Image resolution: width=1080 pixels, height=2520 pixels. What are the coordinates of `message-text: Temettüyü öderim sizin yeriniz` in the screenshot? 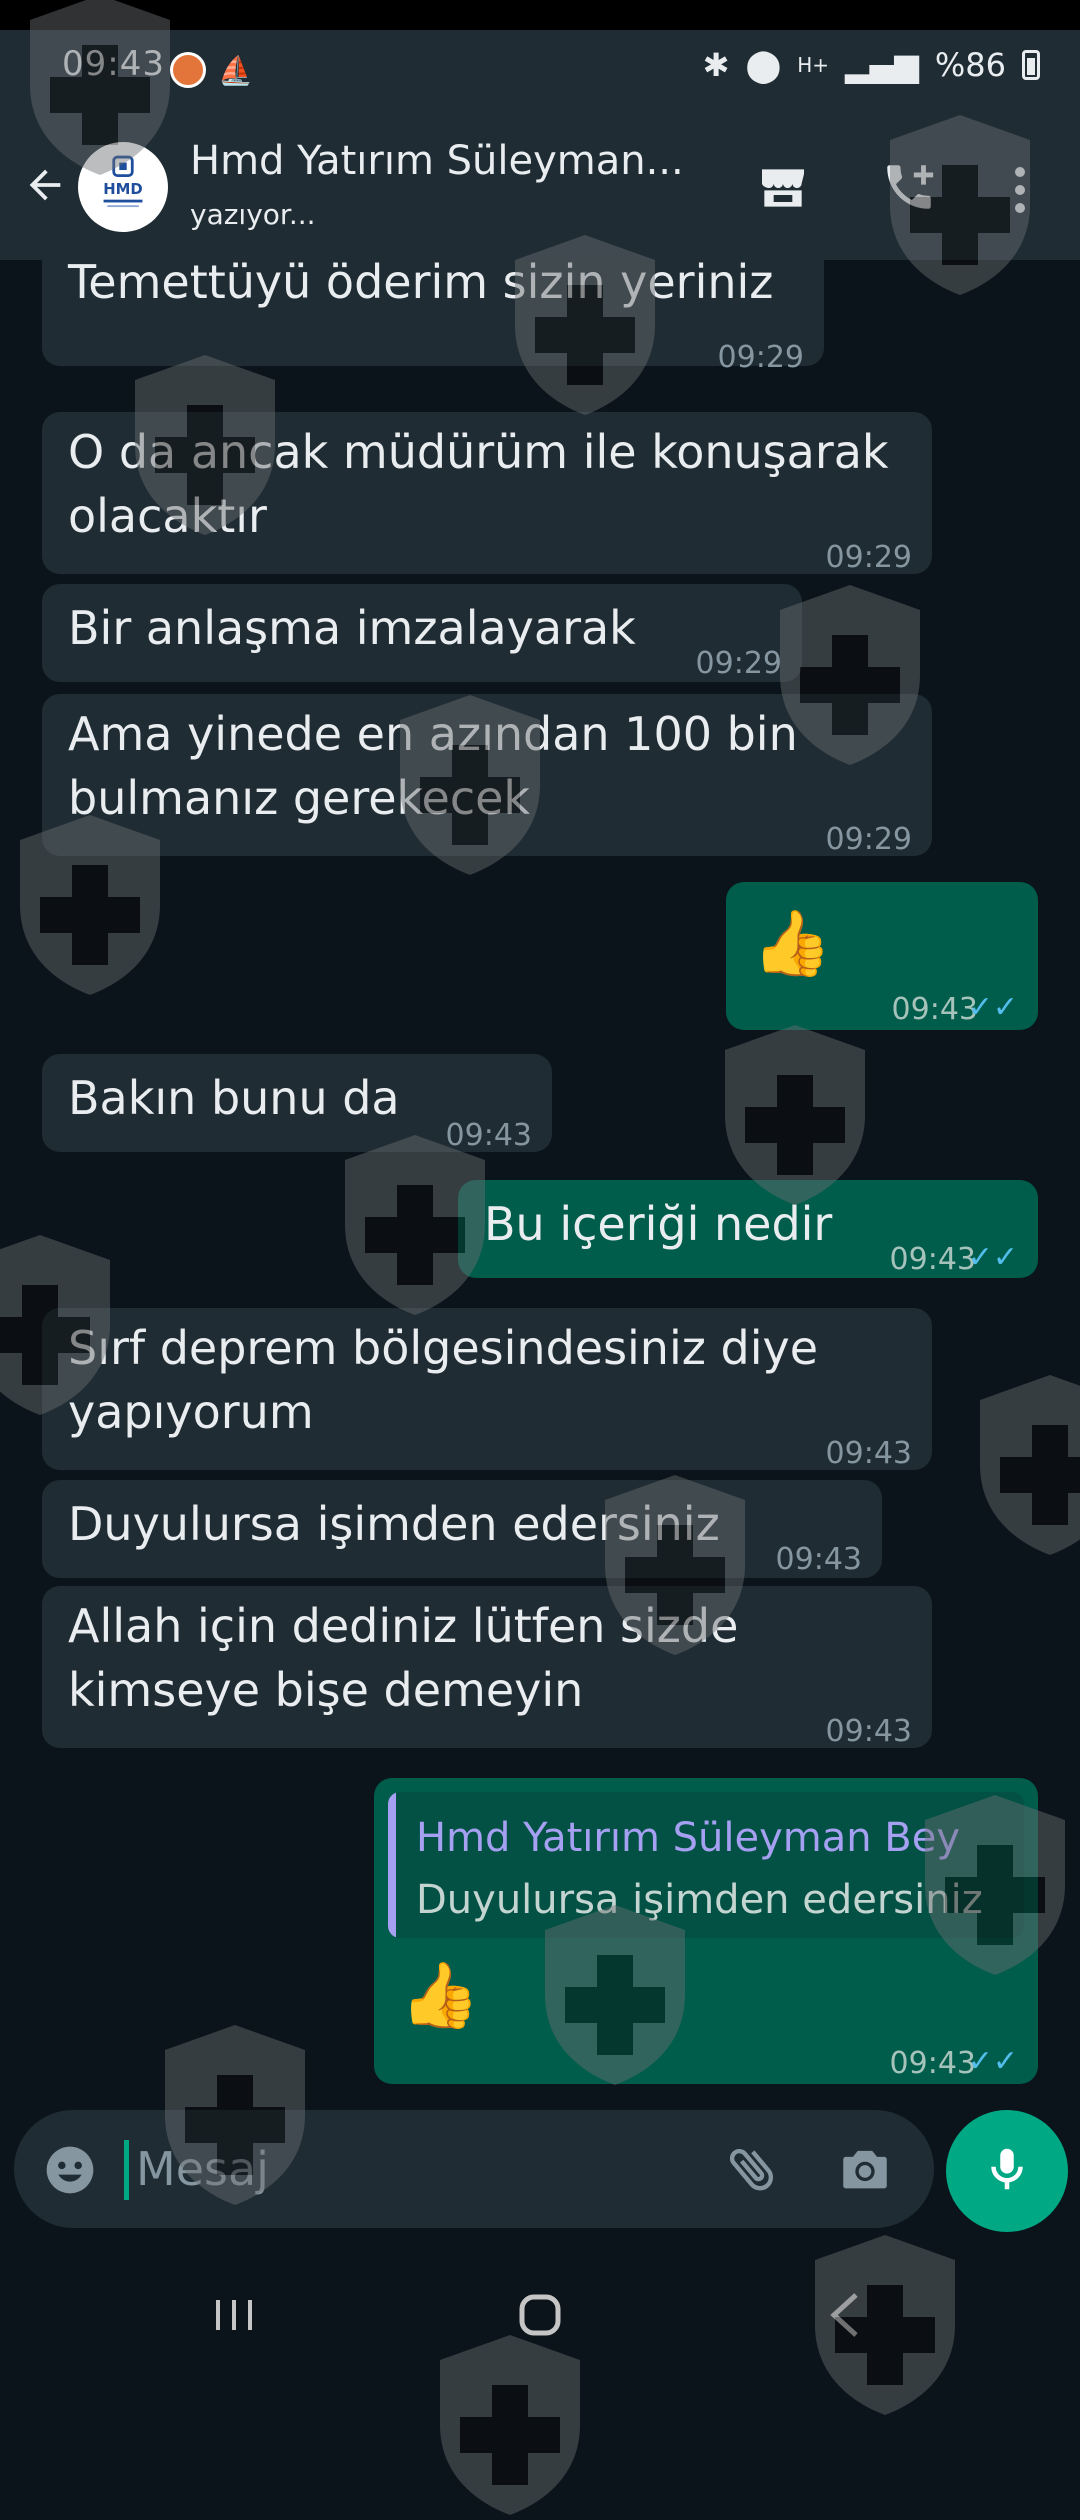 It's located at (421, 284).